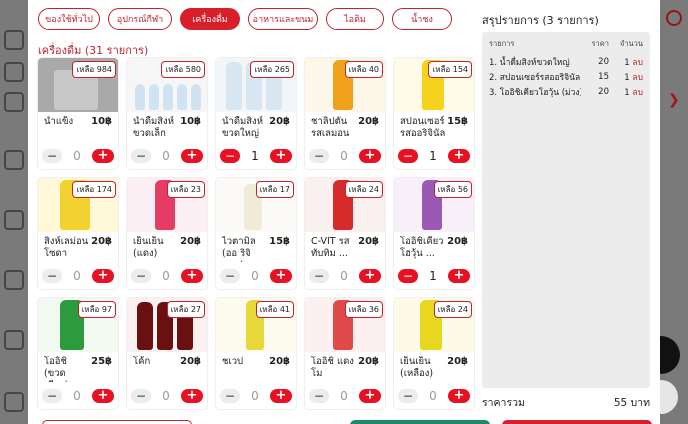  Describe the element at coordinates (502, 43) in the screenshot. I see `summary-header-item: รายการ` at that location.